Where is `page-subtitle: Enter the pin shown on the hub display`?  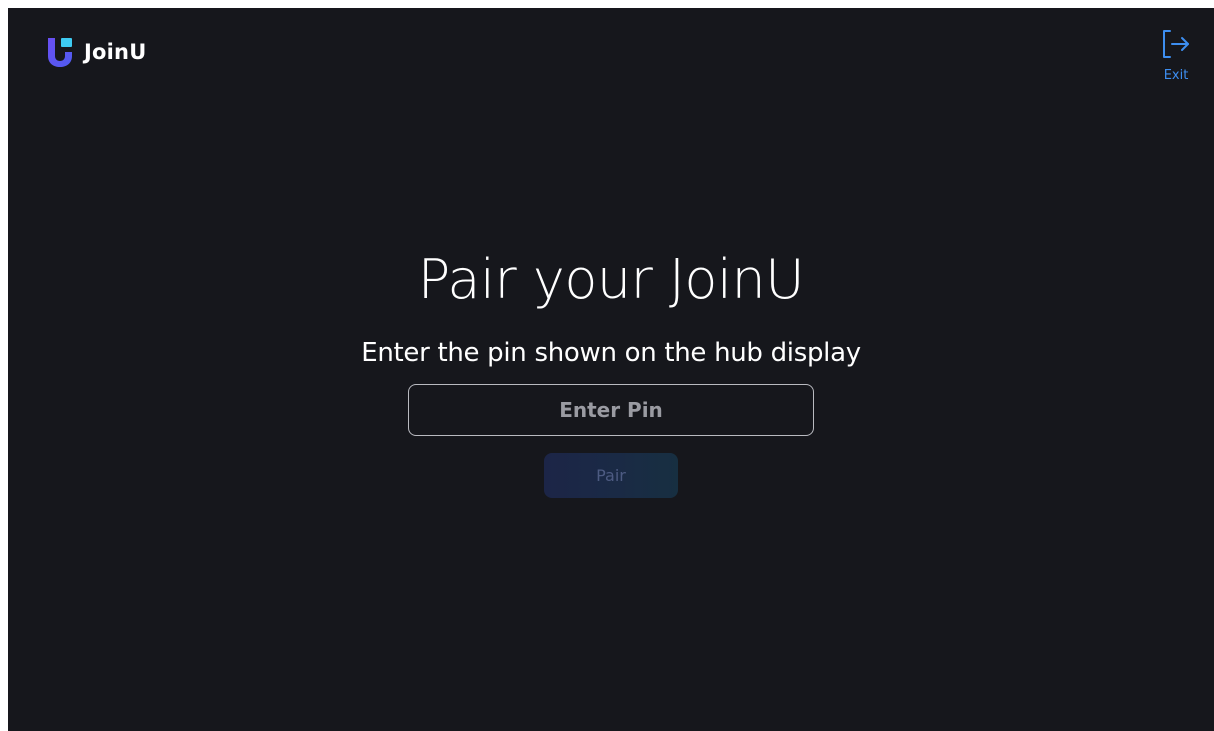
page-subtitle: Enter the pin shown on the hub display is located at coordinates (611, 353).